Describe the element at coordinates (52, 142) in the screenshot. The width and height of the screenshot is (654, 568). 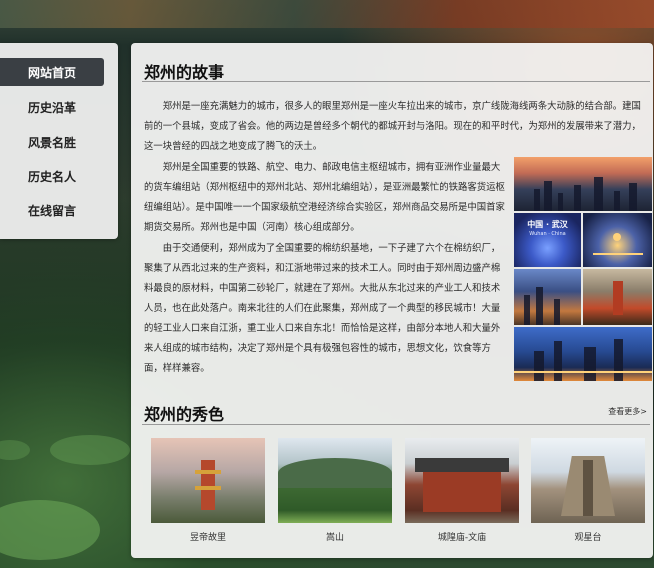
I see `nav-item-scenery: 风景名胜` at that location.